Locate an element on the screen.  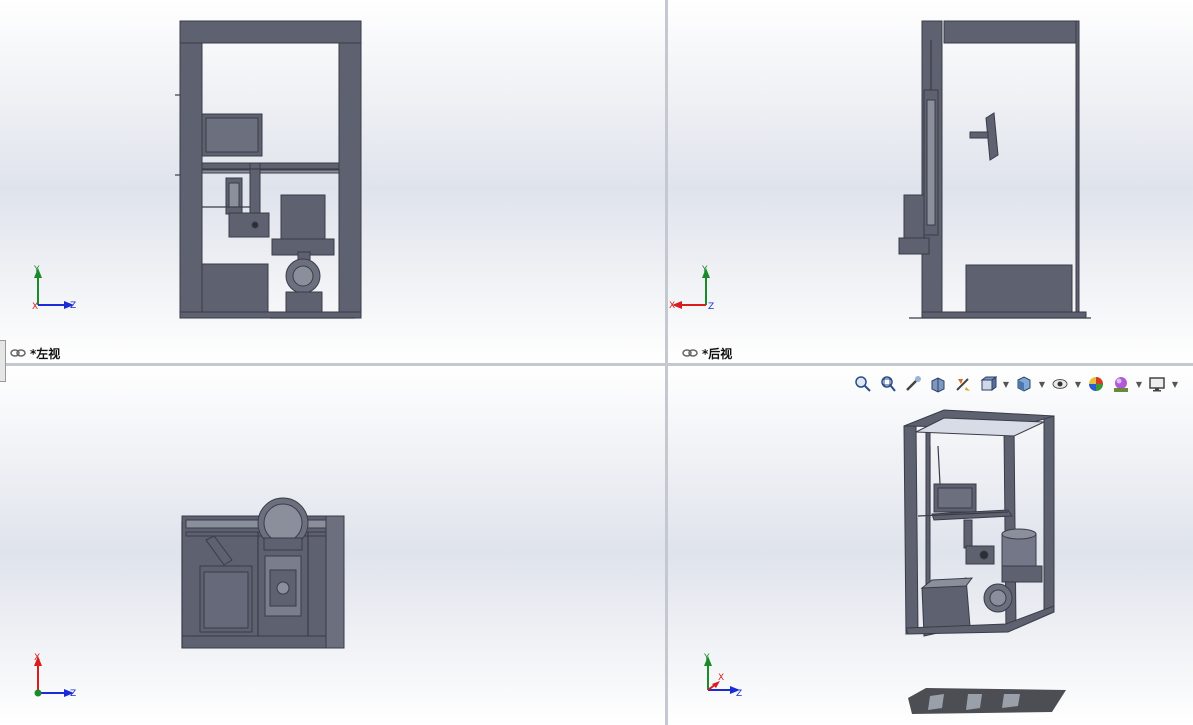
axis-triad: Y X Z is located at coordinates (691, 288).